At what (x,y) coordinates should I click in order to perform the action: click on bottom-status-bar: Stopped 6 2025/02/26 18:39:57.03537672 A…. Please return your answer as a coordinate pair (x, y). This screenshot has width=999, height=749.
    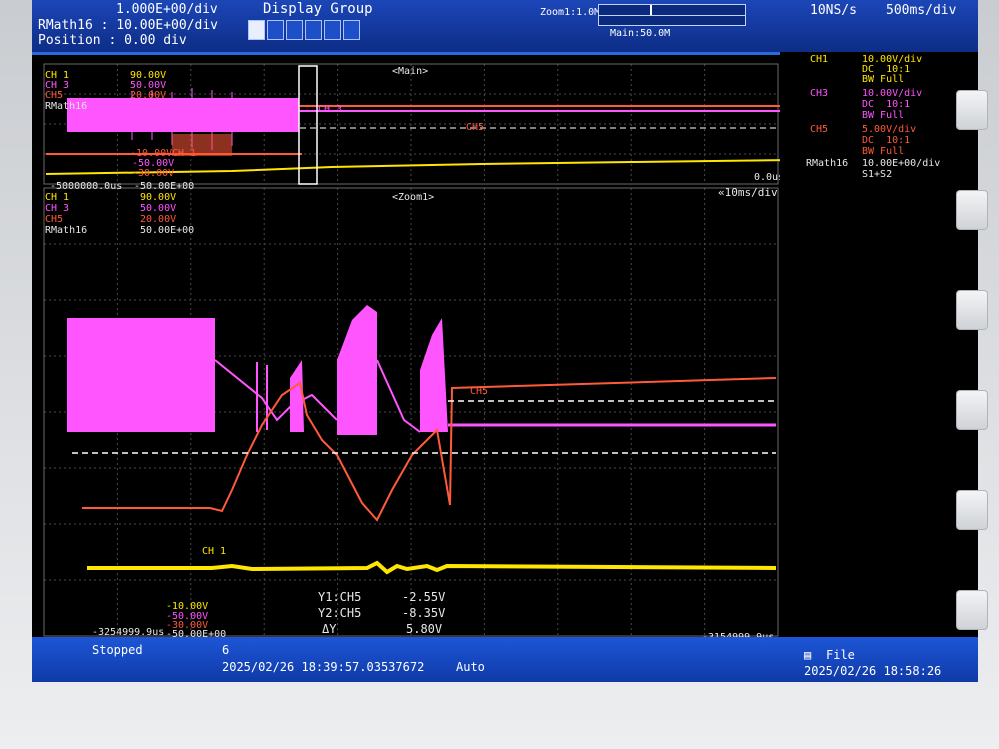
    Looking at the image, I should click on (505, 659).